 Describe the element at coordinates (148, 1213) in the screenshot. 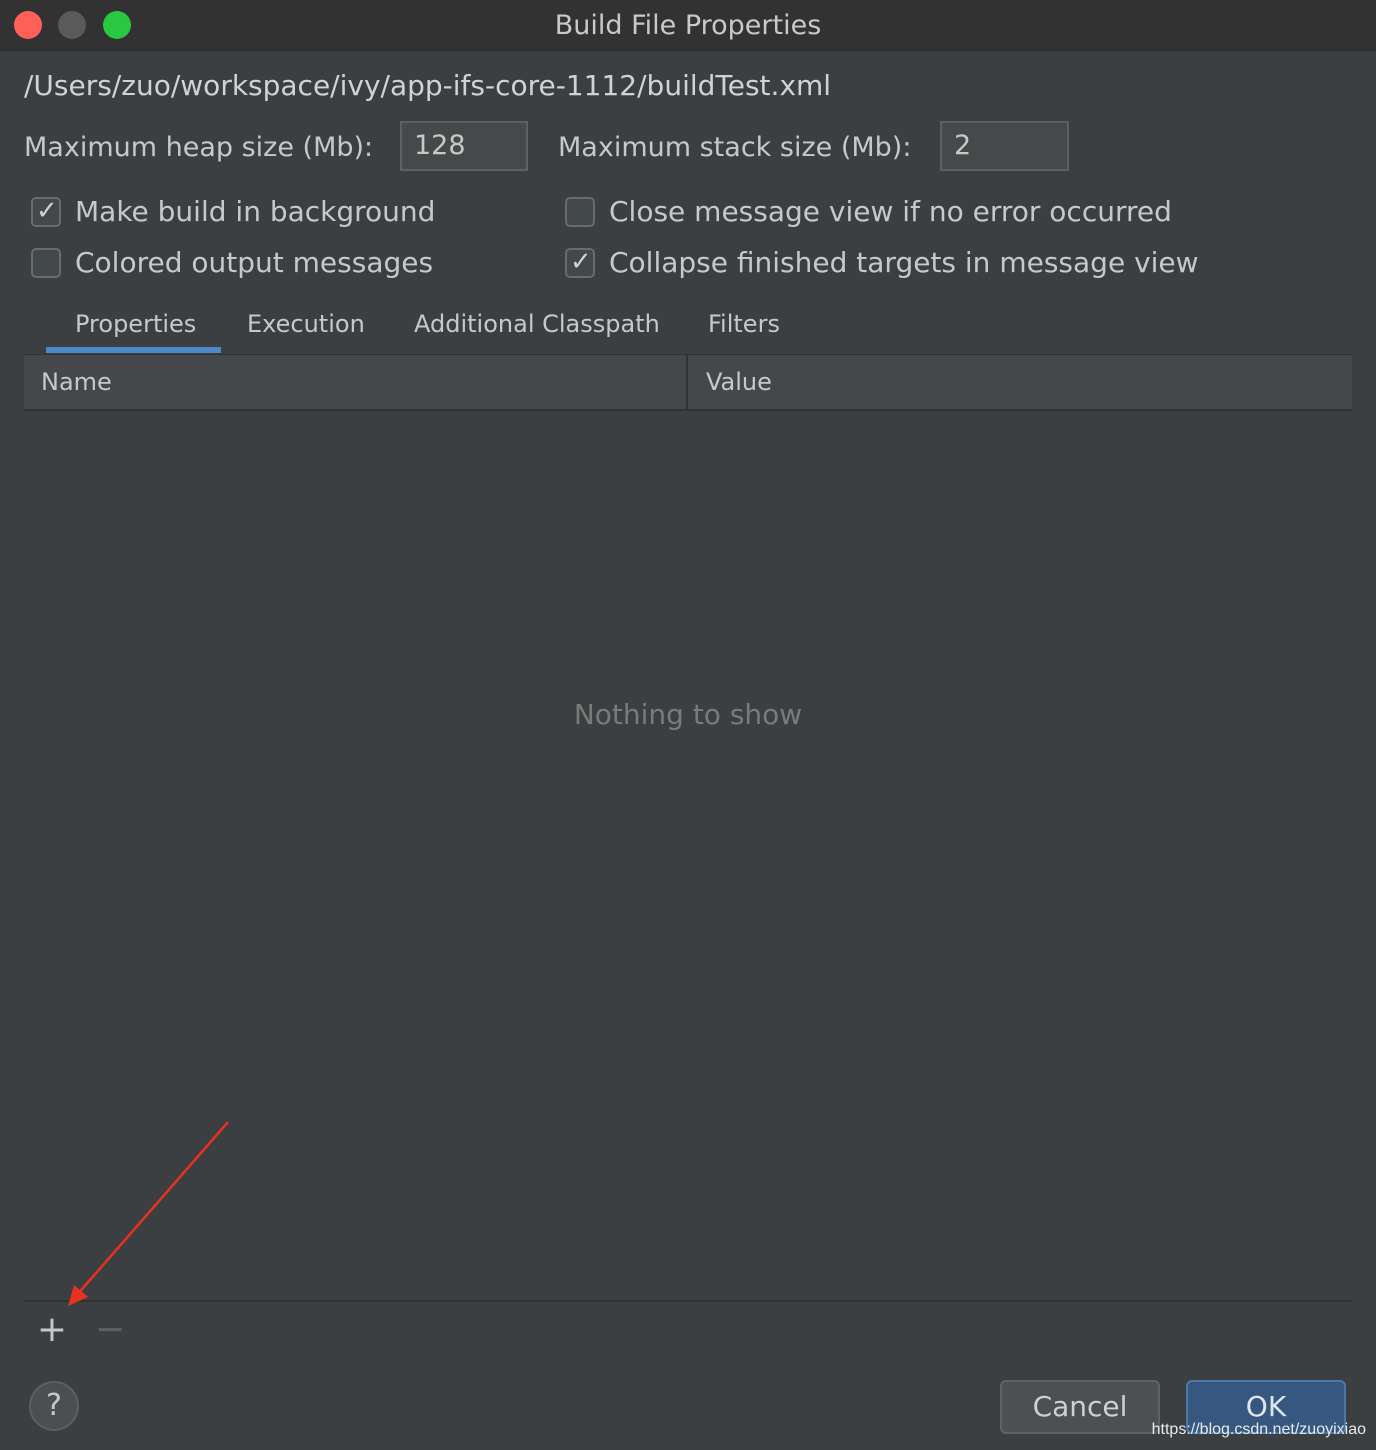

I see `arrow-annotation` at that location.